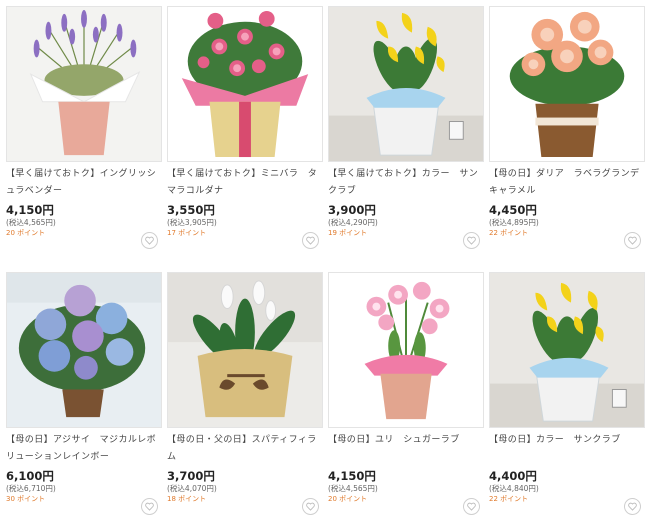 The height and width of the screenshot is (524, 651). Describe the element at coordinates (353, 222) in the screenshot. I see `product-tax-included-price: (税込4,290円)` at that location.